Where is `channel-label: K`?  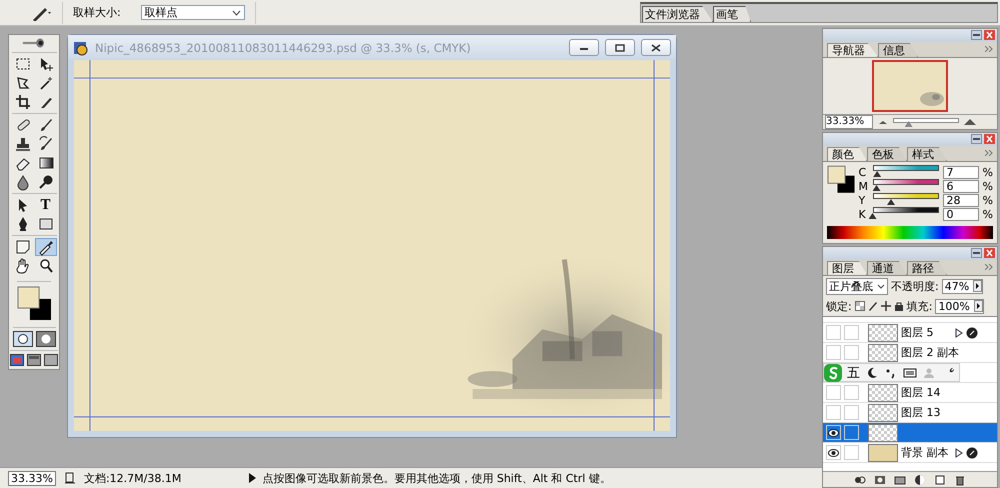
channel-label: K is located at coordinates (862, 214).